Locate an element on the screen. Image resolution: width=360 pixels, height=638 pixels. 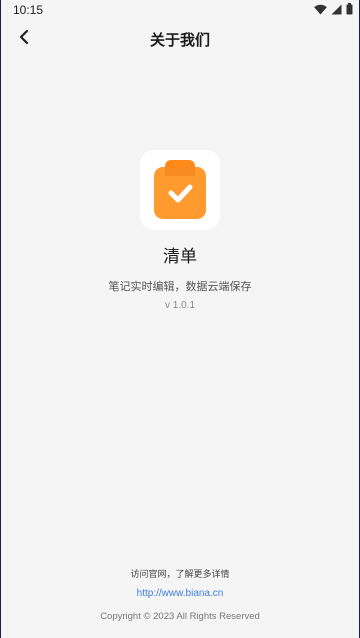
wifi-icon is located at coordinates (320, 9).